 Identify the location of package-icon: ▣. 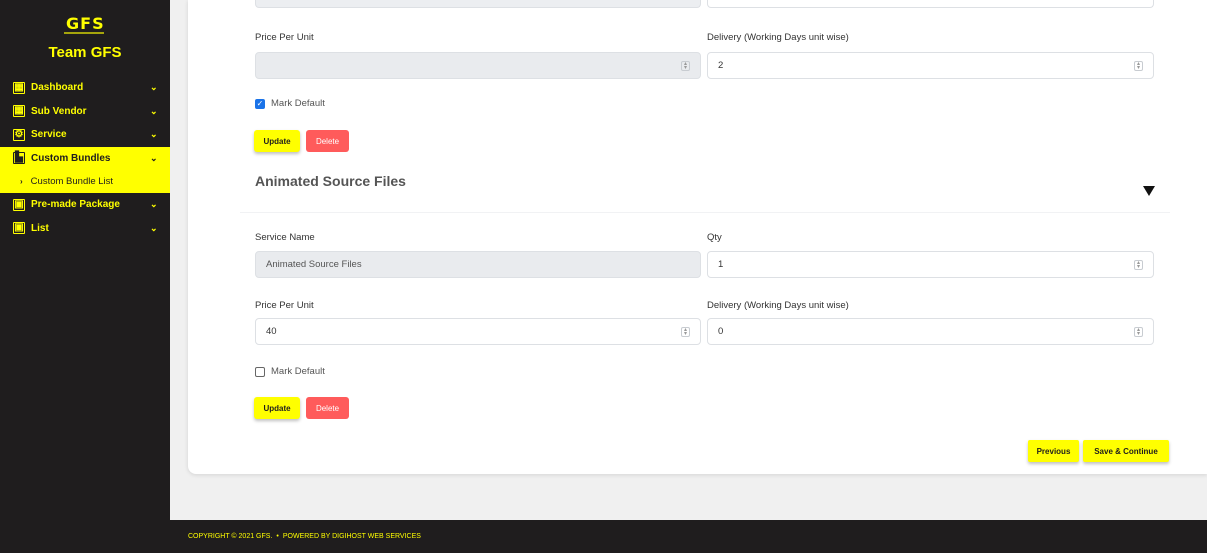
(19, 204).